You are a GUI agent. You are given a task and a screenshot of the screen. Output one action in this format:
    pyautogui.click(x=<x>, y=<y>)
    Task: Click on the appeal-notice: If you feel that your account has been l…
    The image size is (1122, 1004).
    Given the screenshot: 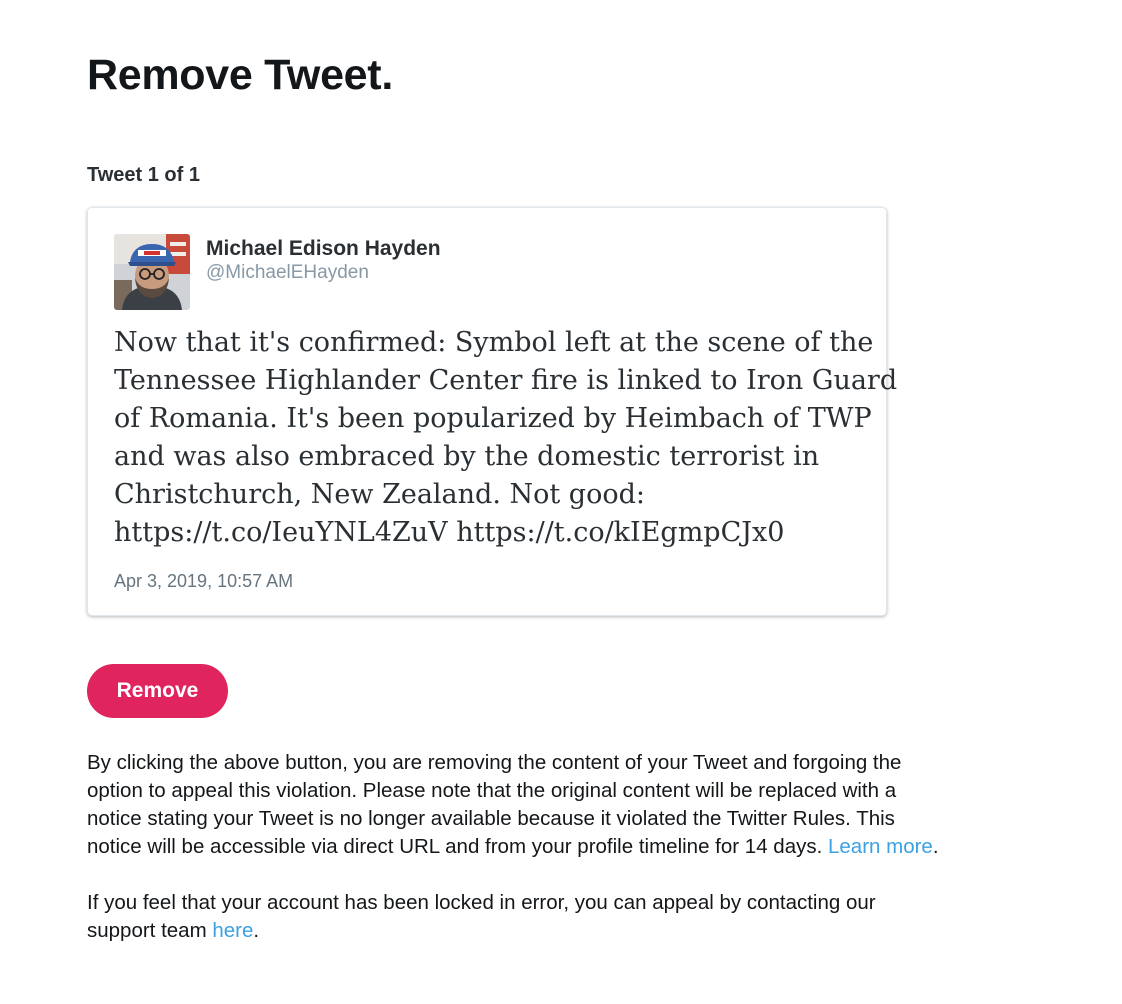 What is the action you would take?
    pyautogui.click(x=567, y=917)
    